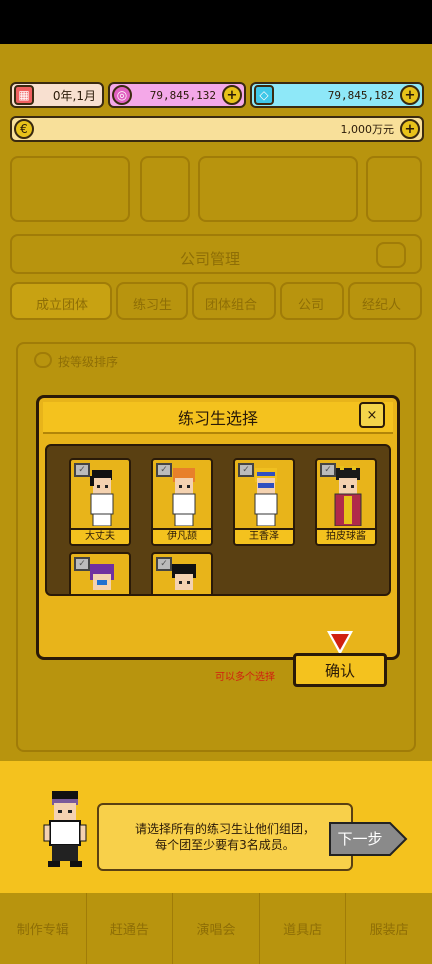  Describe the element at coordinates (88, 362) in the screenshot. I see `sort-label: 按等级排序` at that location.